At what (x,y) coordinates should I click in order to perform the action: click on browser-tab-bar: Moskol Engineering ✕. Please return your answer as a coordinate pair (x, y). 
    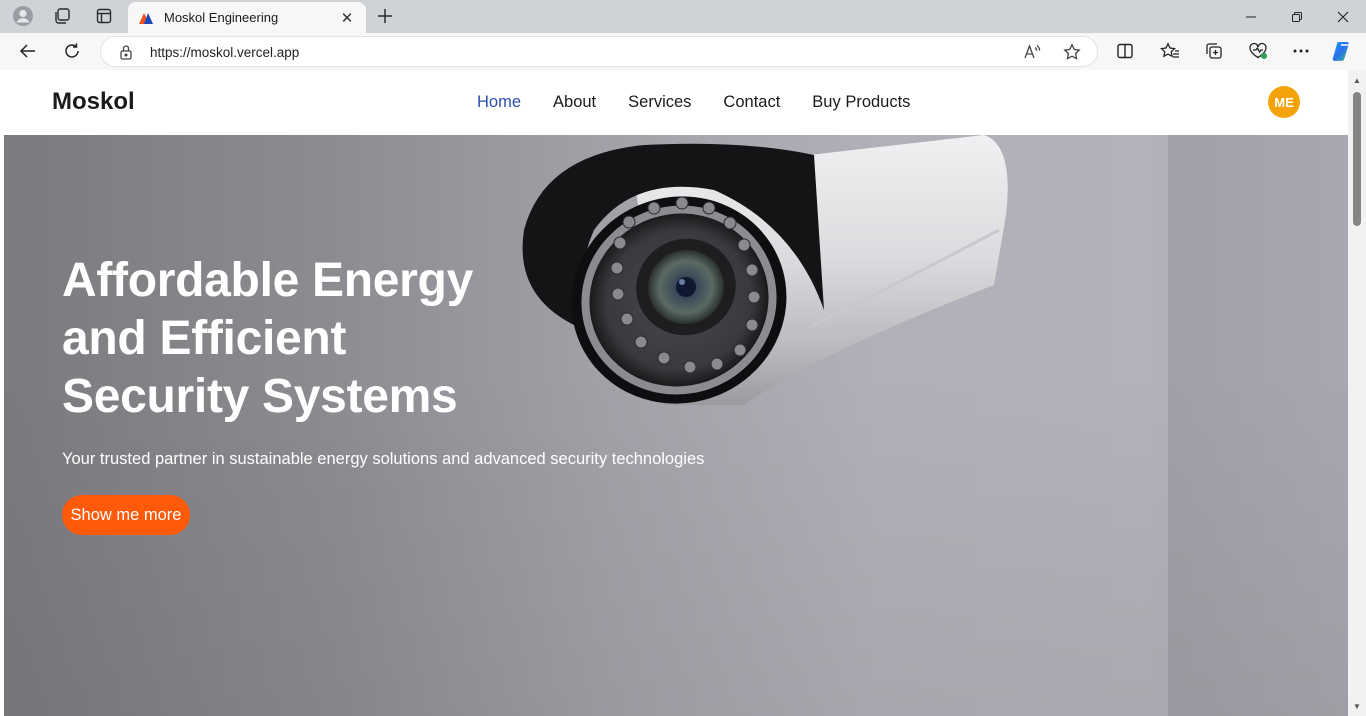
    Looking at the image, I should click on (683, 16).